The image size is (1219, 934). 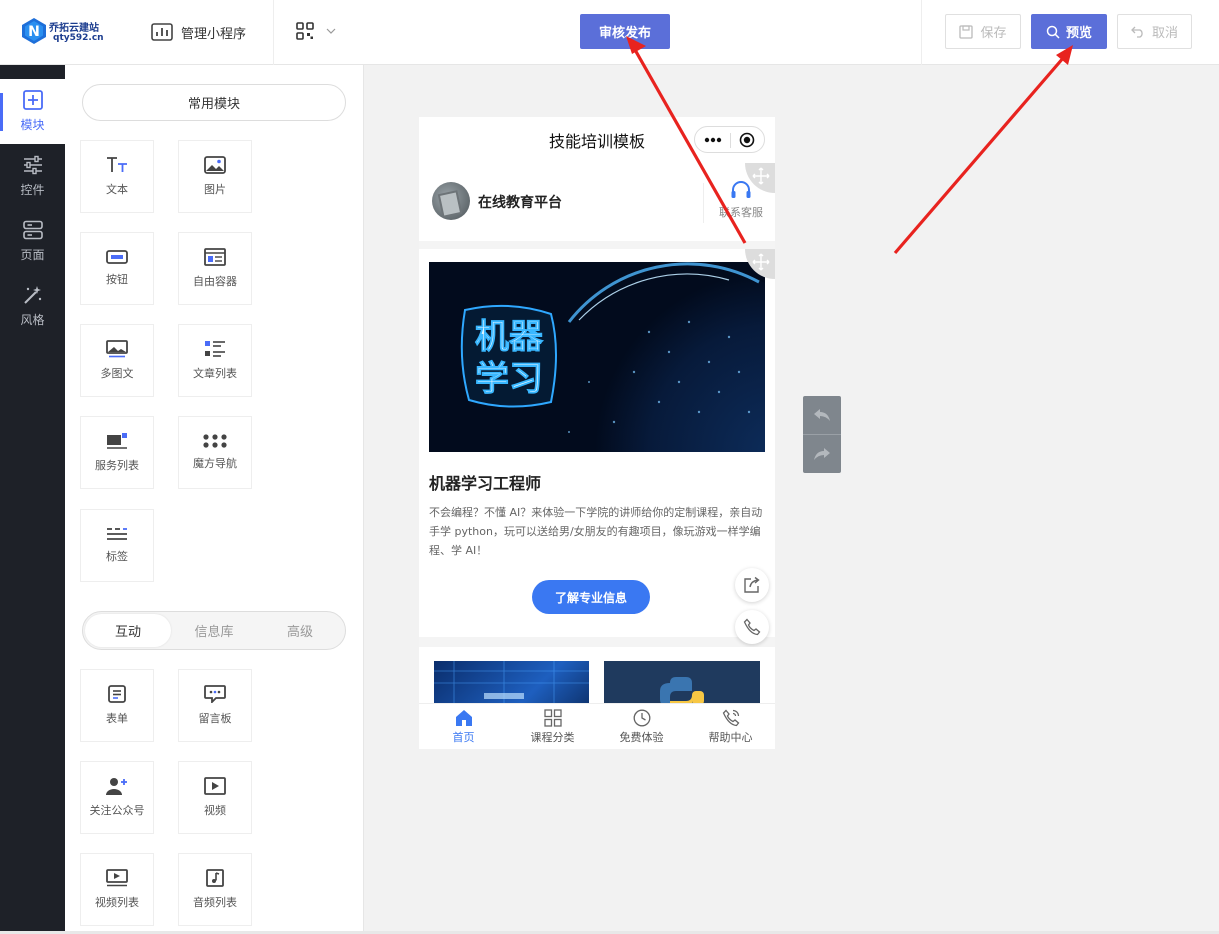 What do you see at coordinates (117, 268) in the screenshot?
I see `module-button: 按钮` at bounding box center [117, 268].